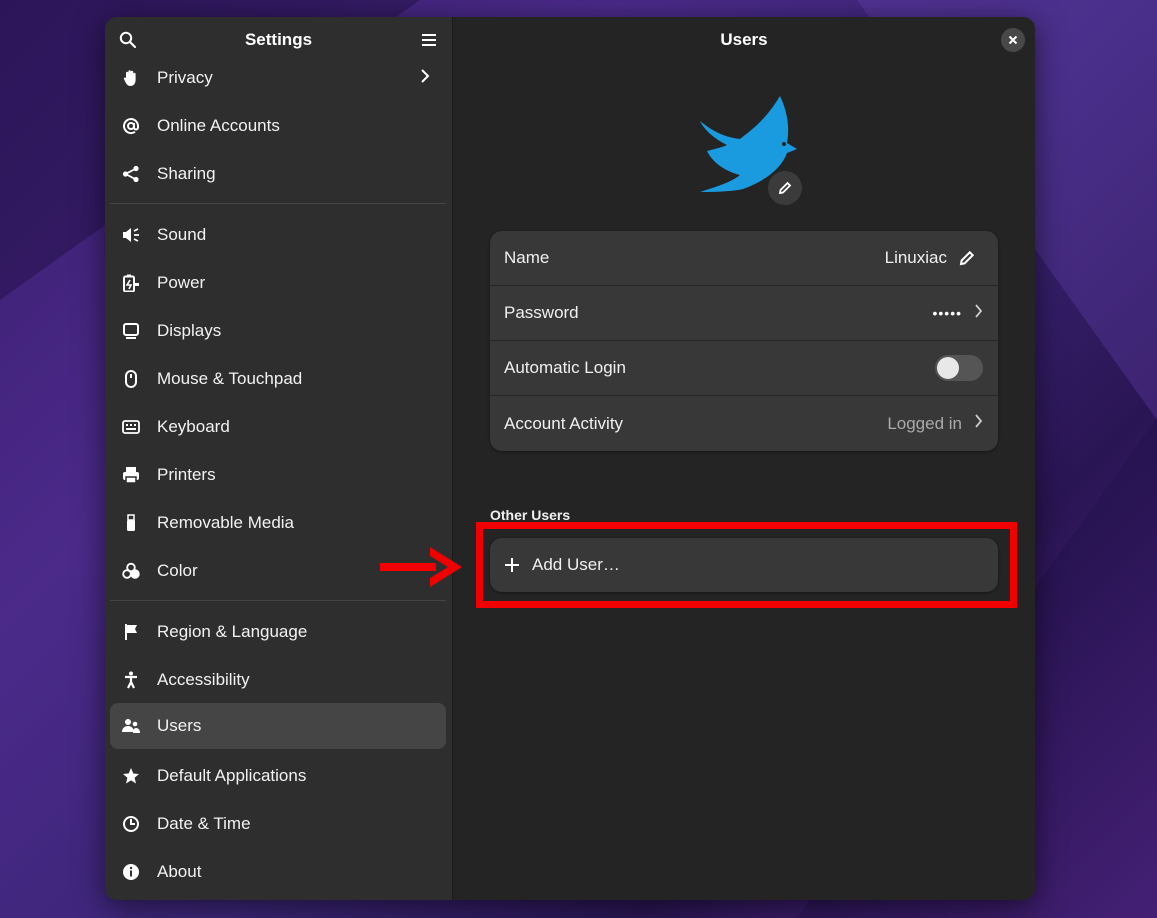 This screenshot has width=1157, height=918. I want to click on sidebar-item-label: Color, so click(177, 570).